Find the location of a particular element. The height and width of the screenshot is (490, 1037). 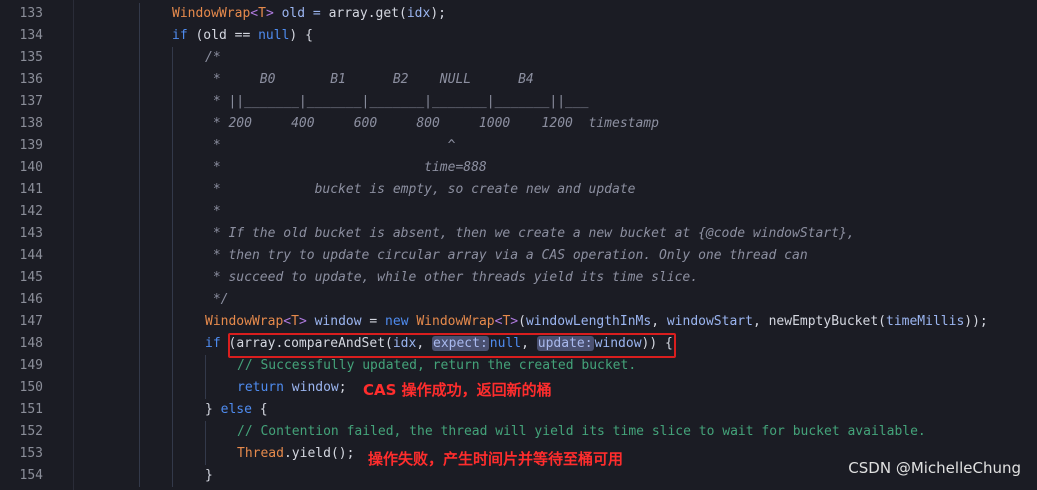

code-text: return window; is located at coordinates (292, 387).